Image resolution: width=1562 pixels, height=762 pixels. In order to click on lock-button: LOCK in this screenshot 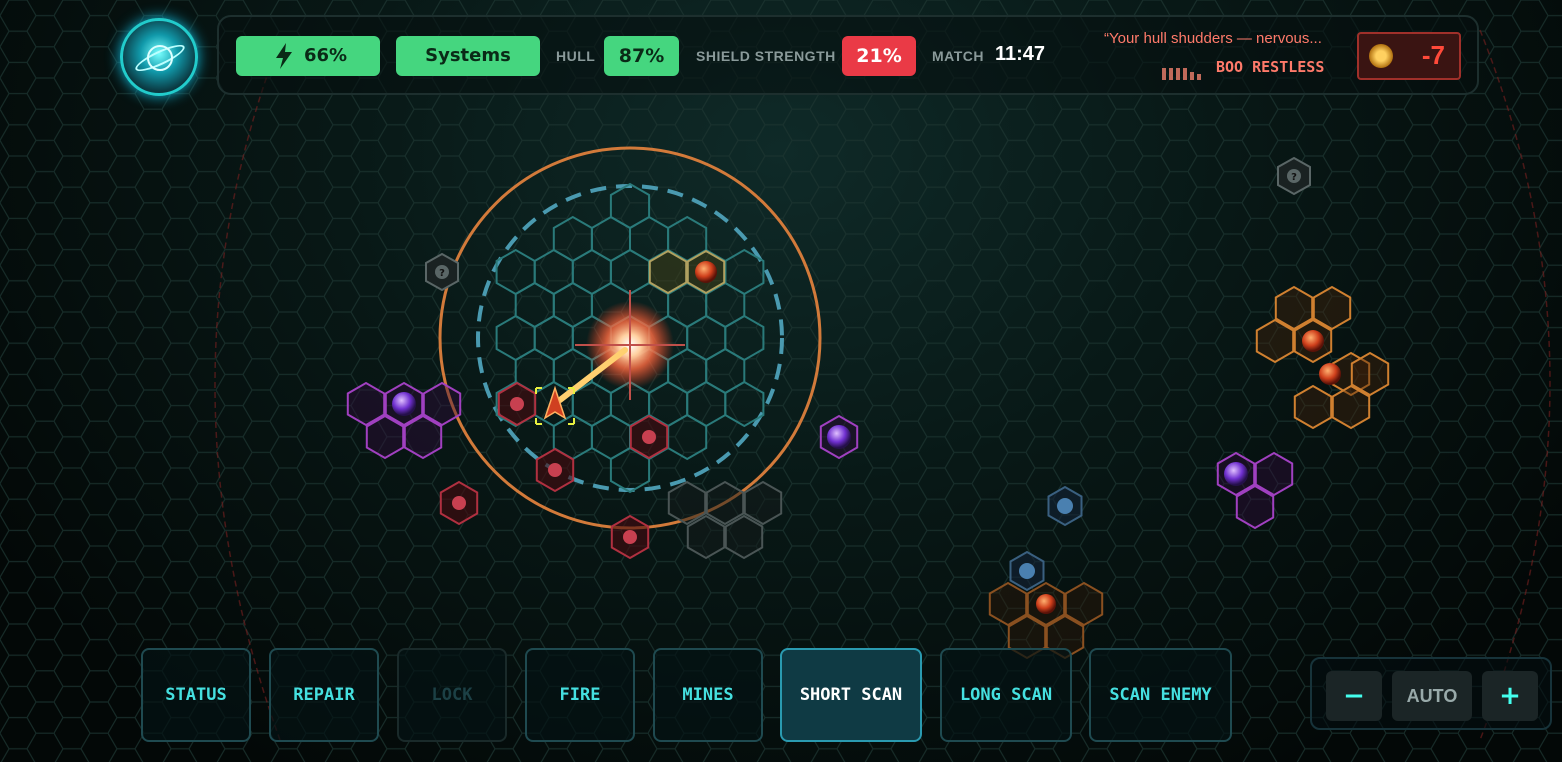, I will do `click(452, 695)`.